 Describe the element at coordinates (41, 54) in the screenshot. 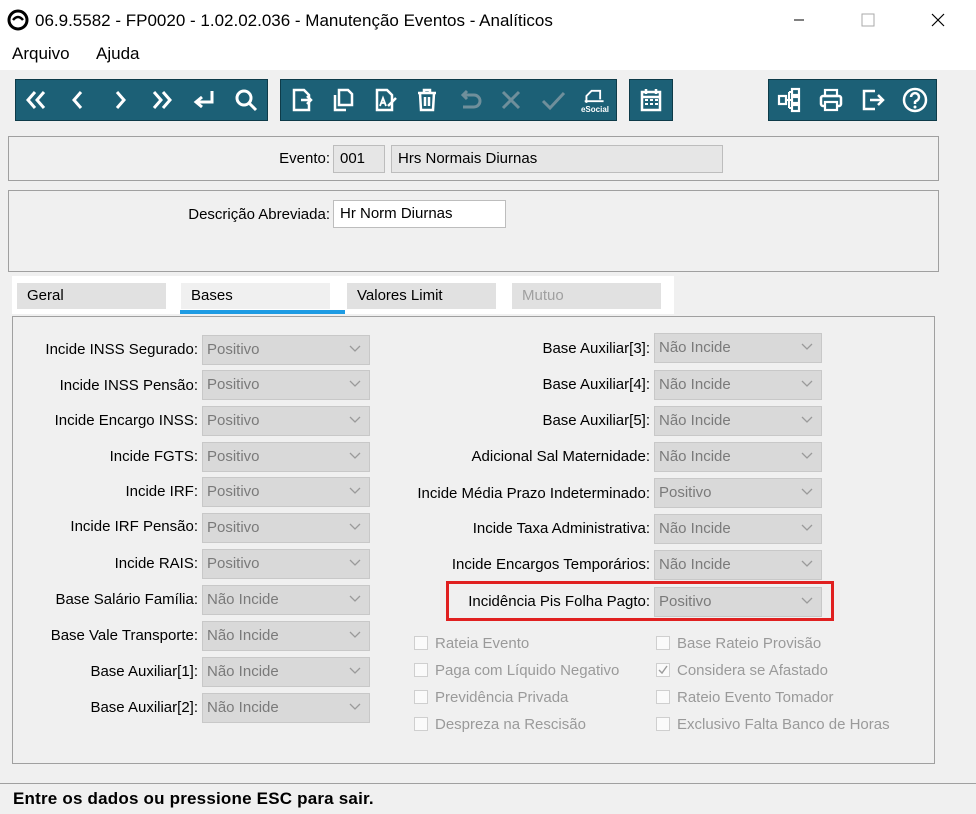

I see `menu-arquivo: Arquivo` at that location.